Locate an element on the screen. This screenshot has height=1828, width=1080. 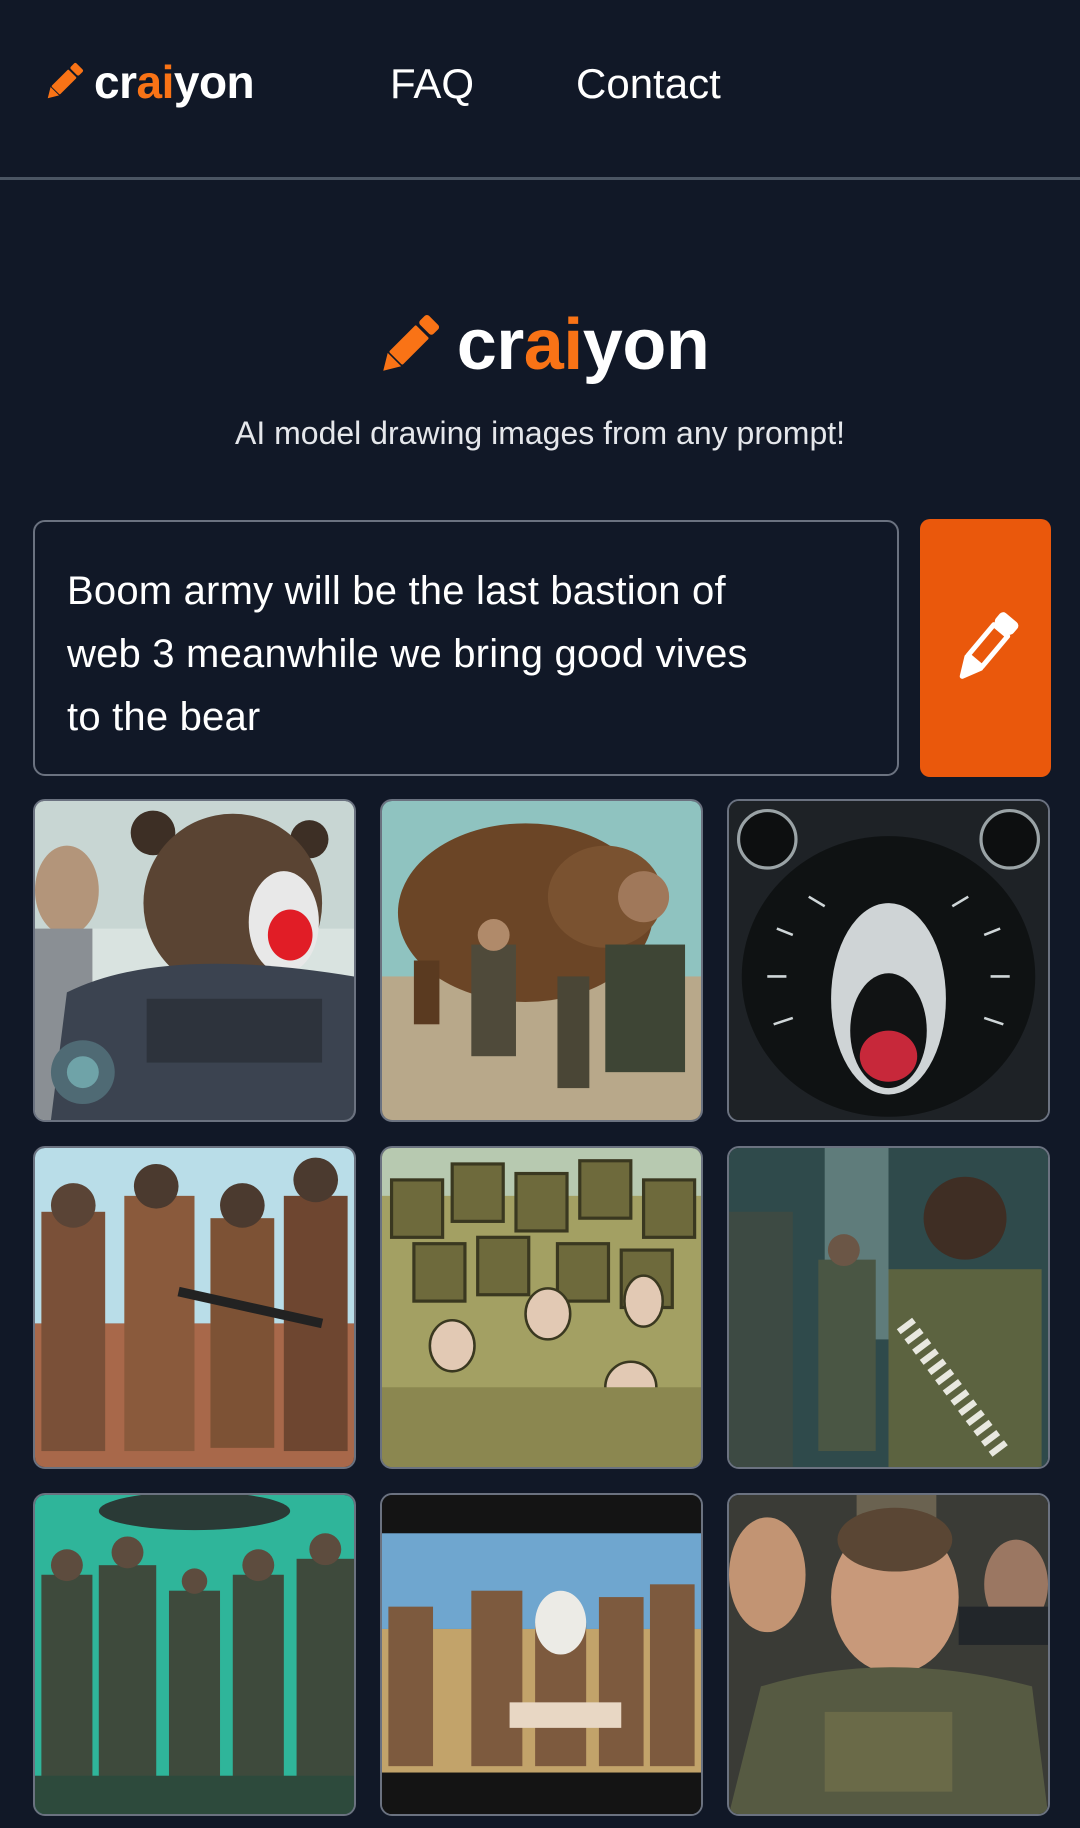
soldier-portrait-image is located at coordinates (888, 1654).